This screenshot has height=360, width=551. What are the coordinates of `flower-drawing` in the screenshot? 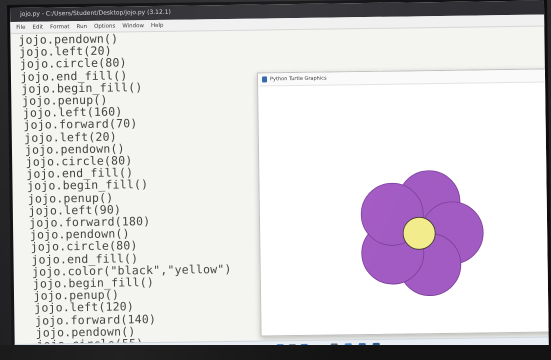 It's located at (422, 233).